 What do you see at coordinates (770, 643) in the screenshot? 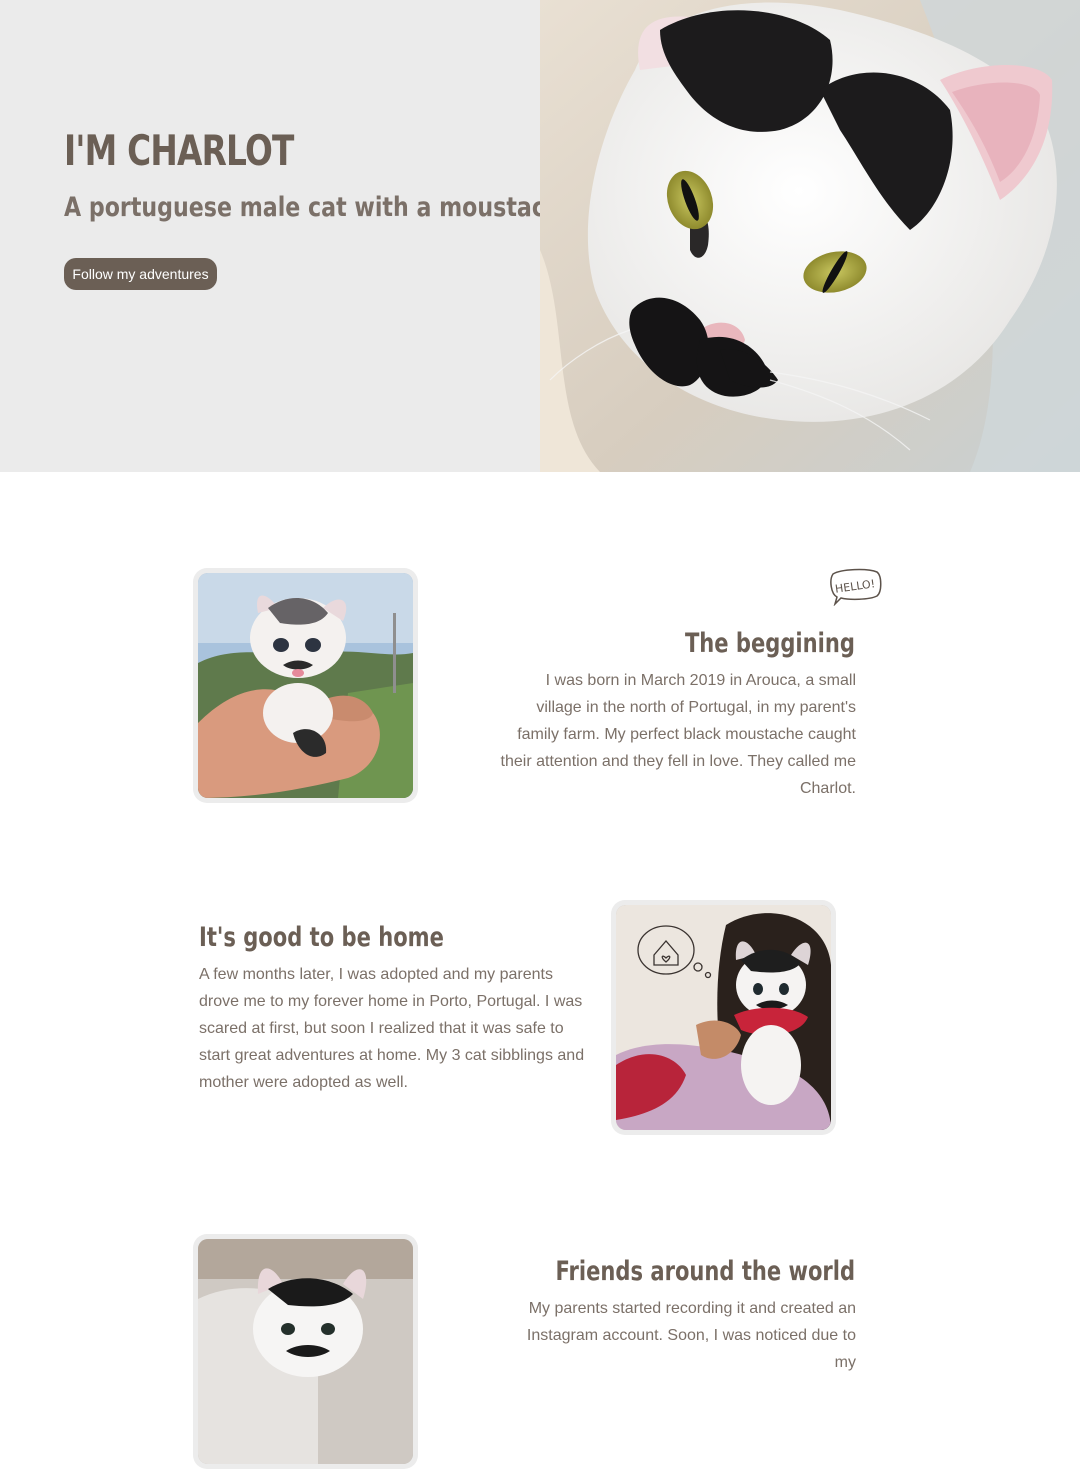
I see `section-heading: The beggining` at bounding box center [770, 643].